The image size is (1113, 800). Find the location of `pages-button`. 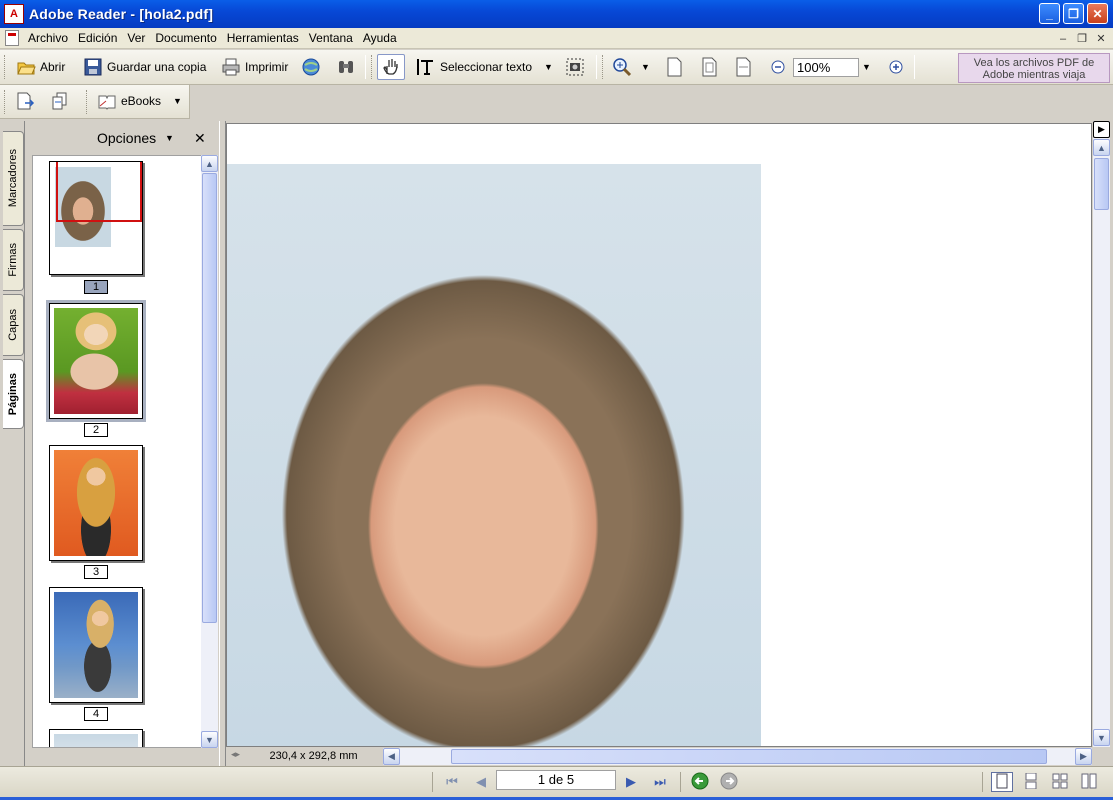

pages-button is located at coordinates (60, 101).